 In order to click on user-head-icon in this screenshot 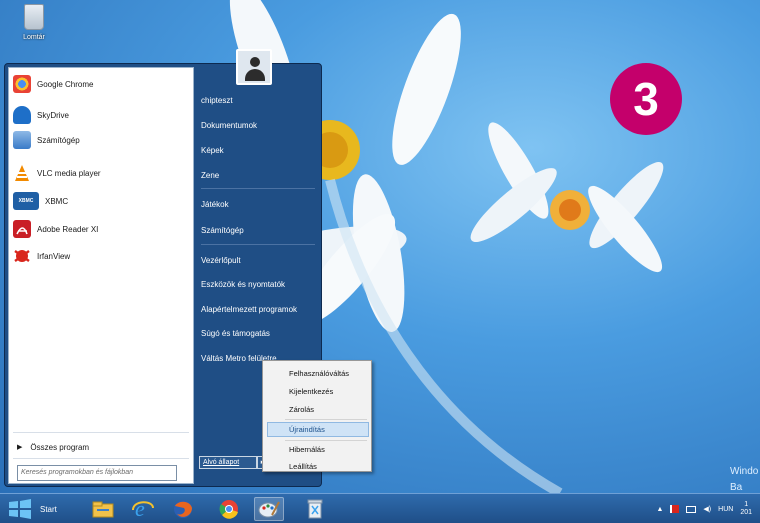, I will do `click(255, 62)`.